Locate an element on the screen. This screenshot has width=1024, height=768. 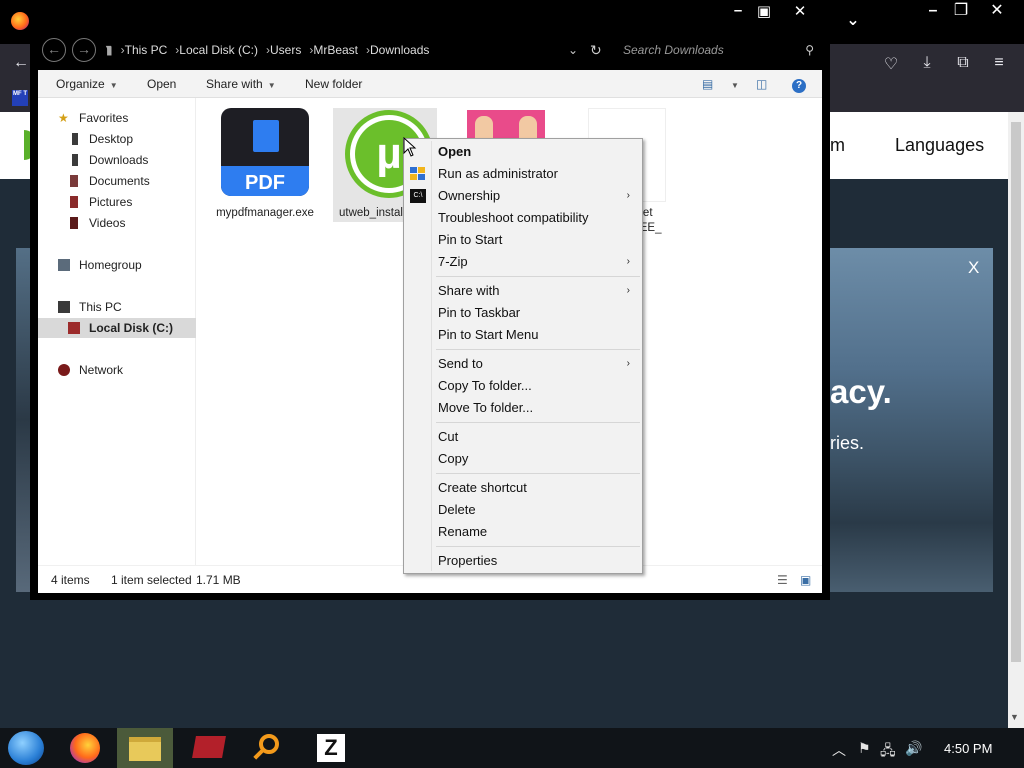
taskbar-file-explorer is located at coordinates (145, 748).